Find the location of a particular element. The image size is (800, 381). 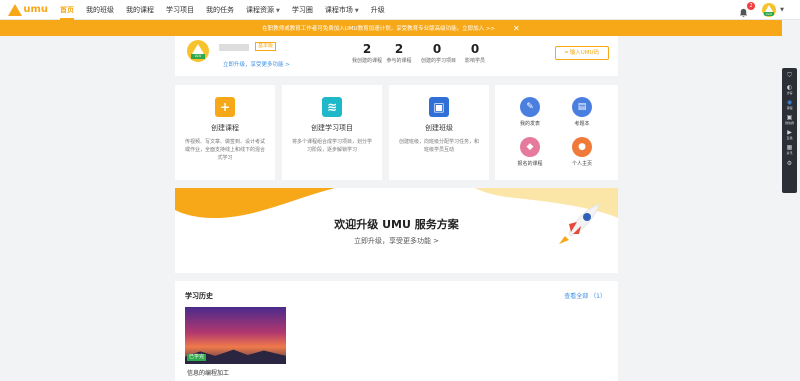

upgrade-promo-banner: 欢迎升级 UMU 服务方案 立即升级，享受更多功能 > is located at coordinates (396, 230).